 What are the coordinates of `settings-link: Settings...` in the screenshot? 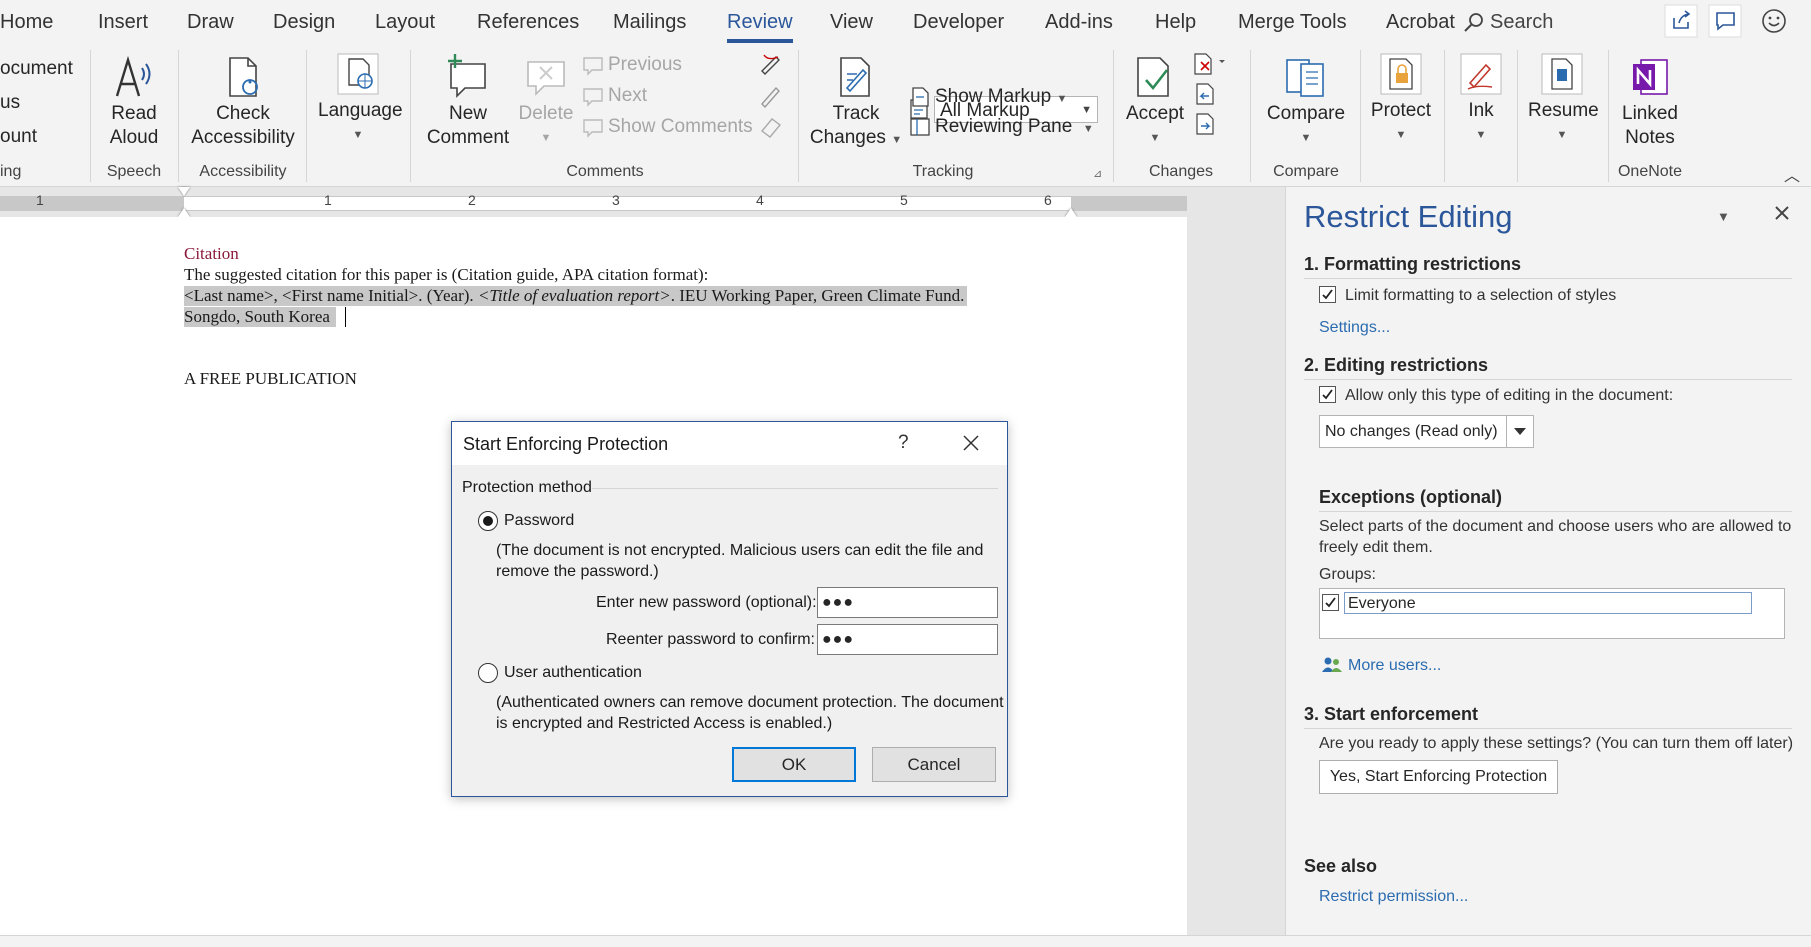 It's located at (1354, 328).